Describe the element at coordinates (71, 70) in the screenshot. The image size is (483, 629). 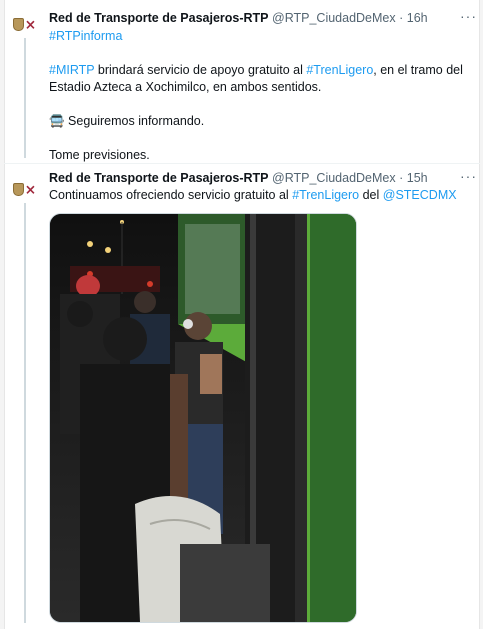
I see `hashtag-mirtp: #MIRTP` at that location.